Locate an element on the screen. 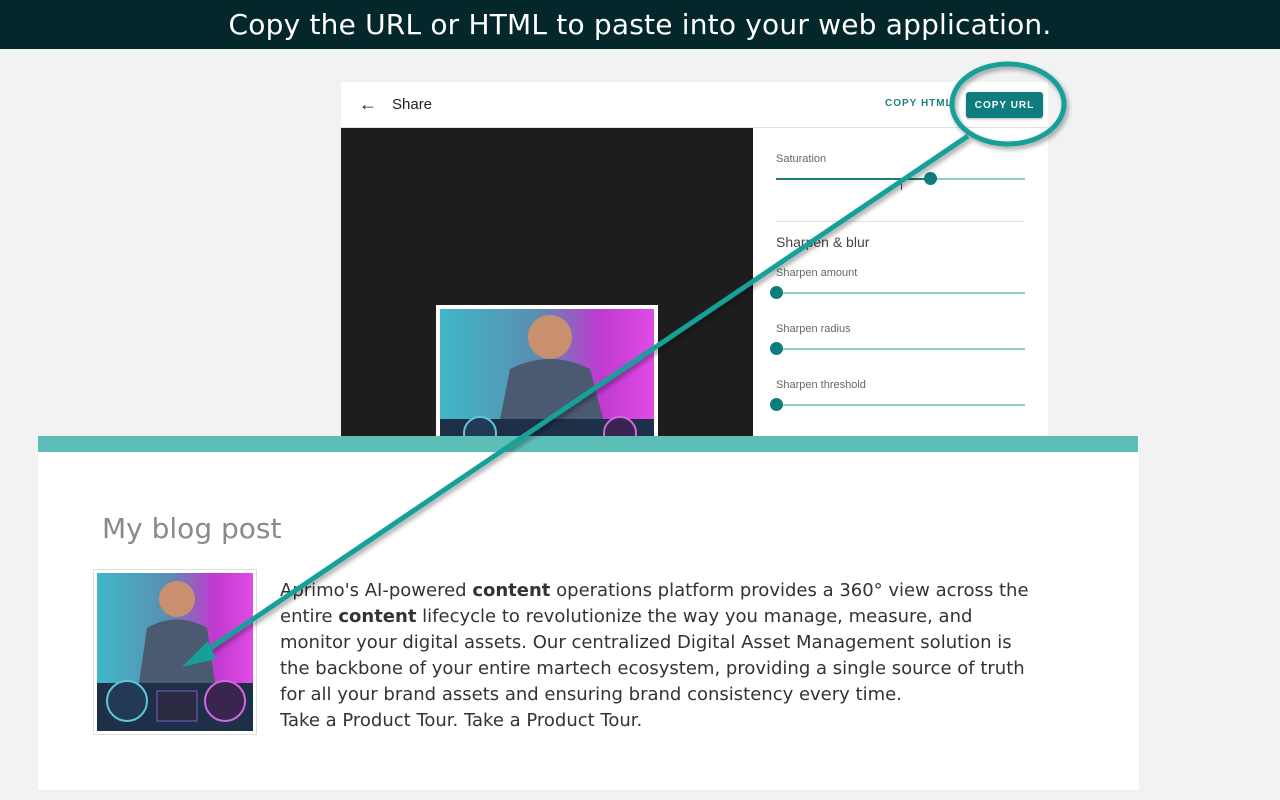 The width and height of the screenshot is (1280, 800). share-title: Share is located at coordinates (412, 104).